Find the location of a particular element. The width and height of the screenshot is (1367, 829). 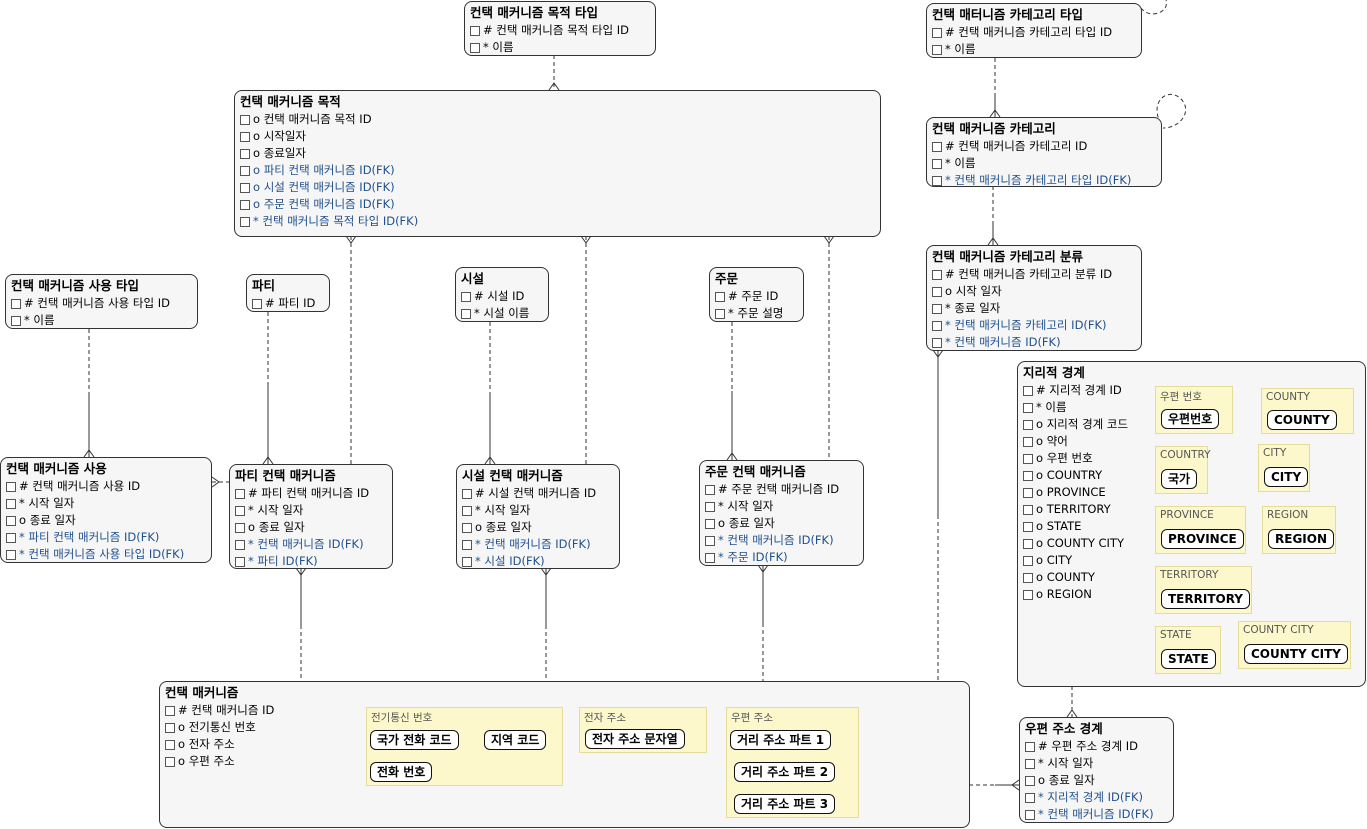

subtype-label: 우편 주소 is located at coordinates (752, 718).